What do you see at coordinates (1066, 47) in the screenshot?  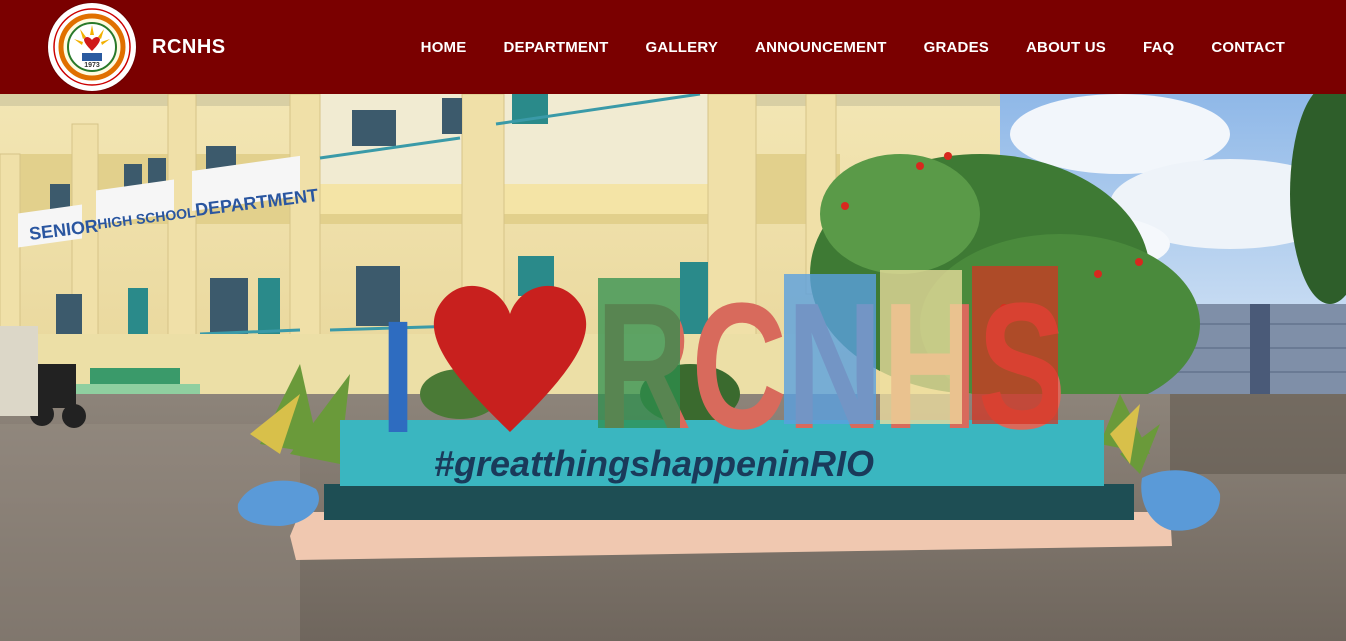 I see `nav-about-us: ABOUT US` at bounding box center [1066, 47].